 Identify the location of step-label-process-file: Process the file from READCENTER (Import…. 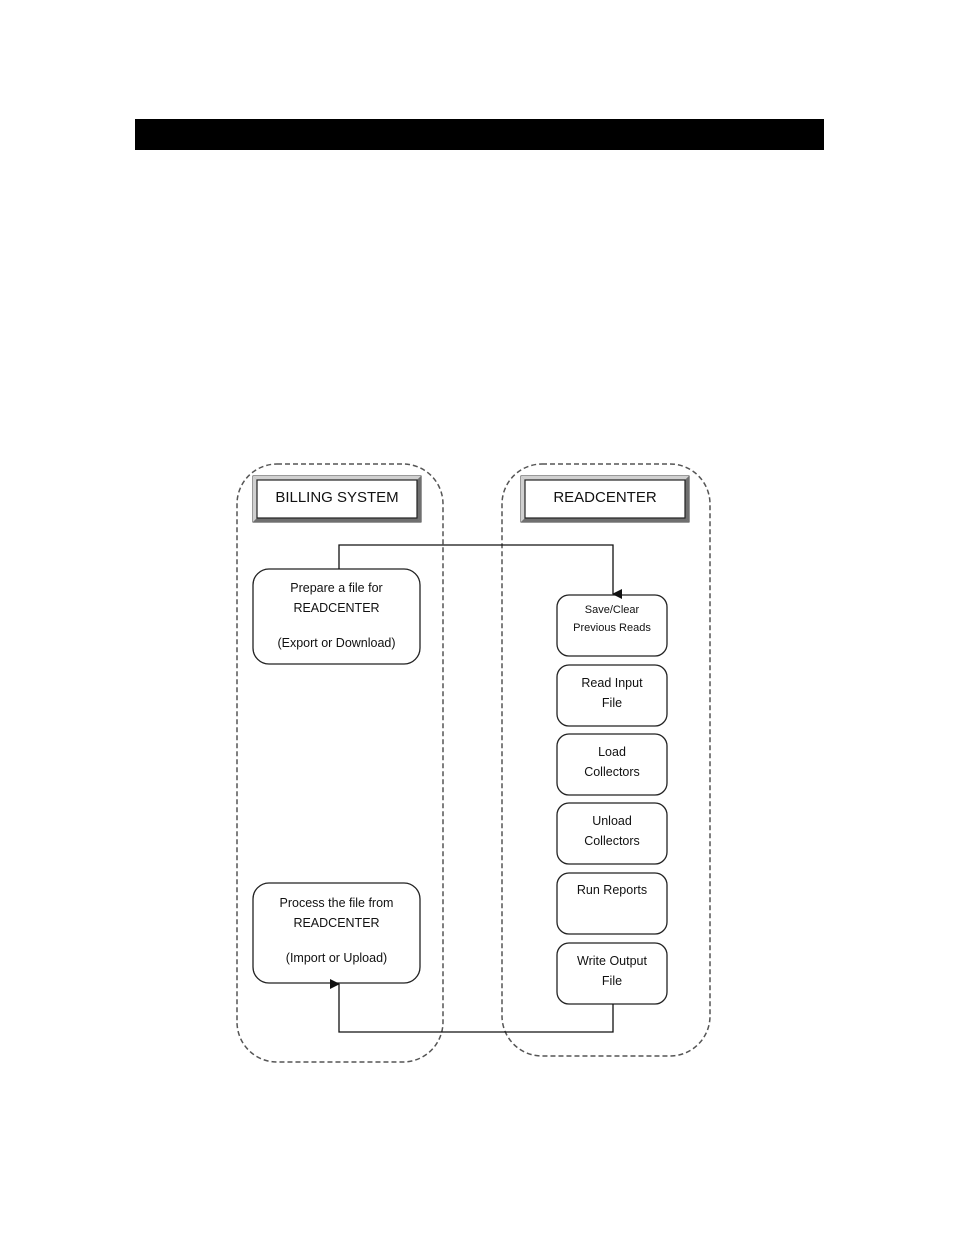
(336, 930).